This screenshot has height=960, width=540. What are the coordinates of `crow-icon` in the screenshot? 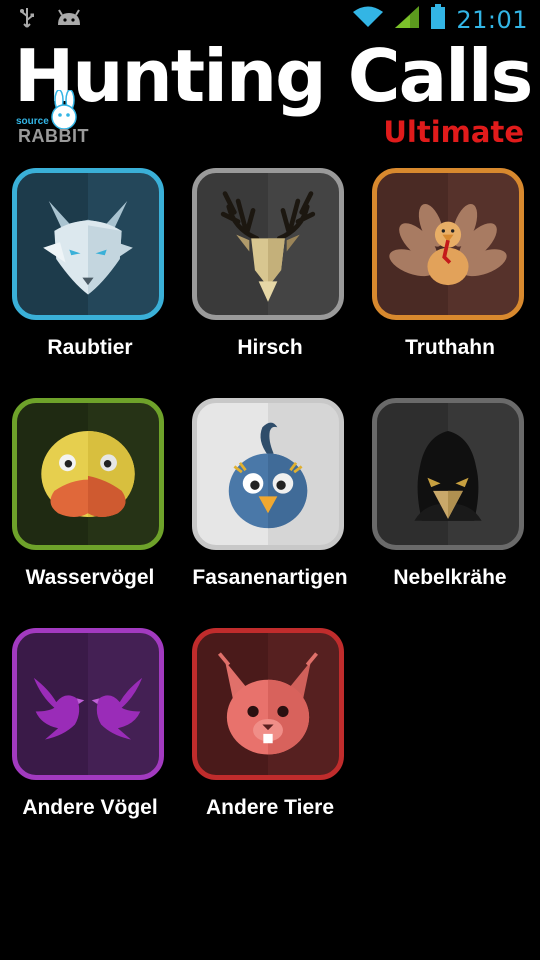 It's located at (448, 476).